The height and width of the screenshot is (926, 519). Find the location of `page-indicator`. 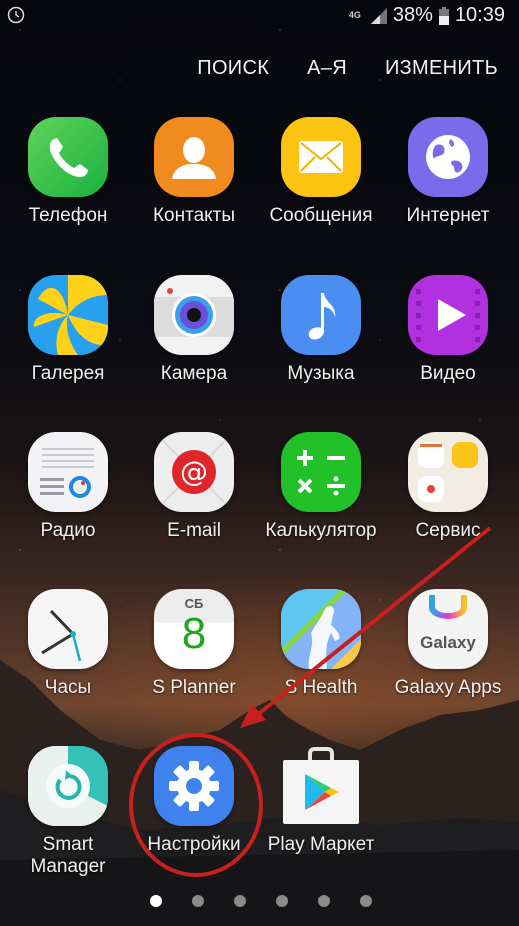

page-indicator is located at coordinates (259, 901).